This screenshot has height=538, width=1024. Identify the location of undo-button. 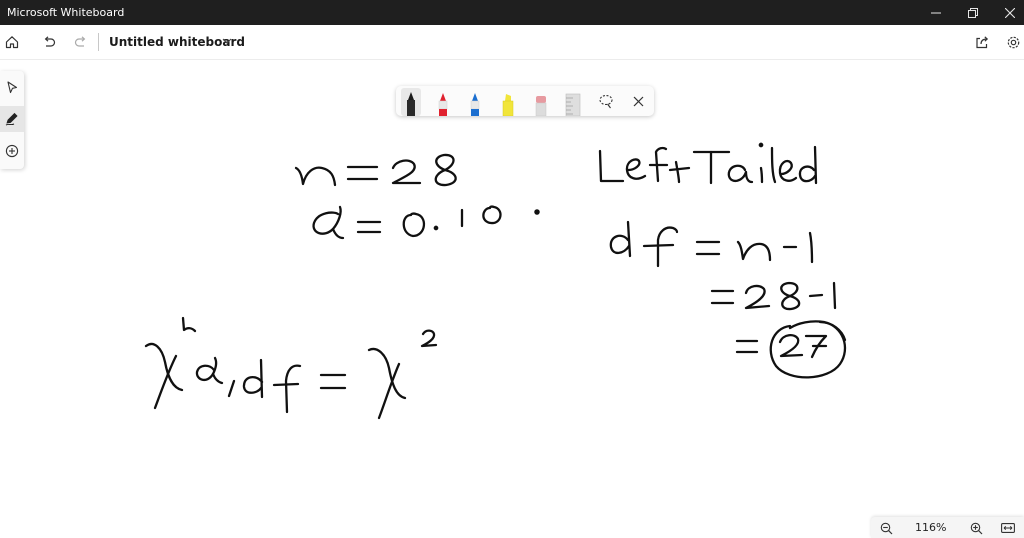
(49, 42).